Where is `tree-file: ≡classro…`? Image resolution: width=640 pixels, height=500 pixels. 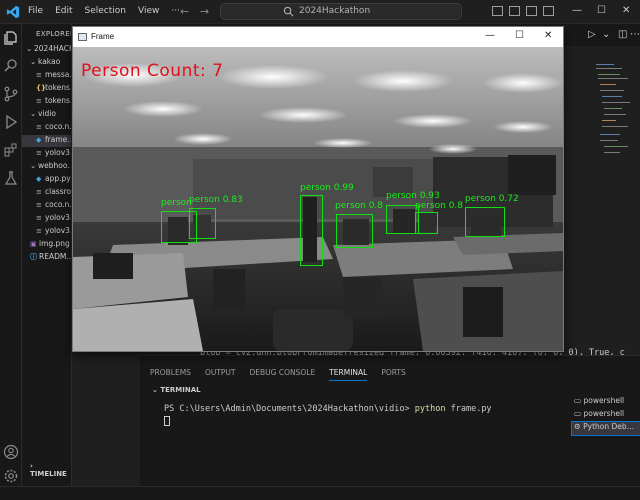 tree-file: ≡classro… is located at coordinates (53, 193).